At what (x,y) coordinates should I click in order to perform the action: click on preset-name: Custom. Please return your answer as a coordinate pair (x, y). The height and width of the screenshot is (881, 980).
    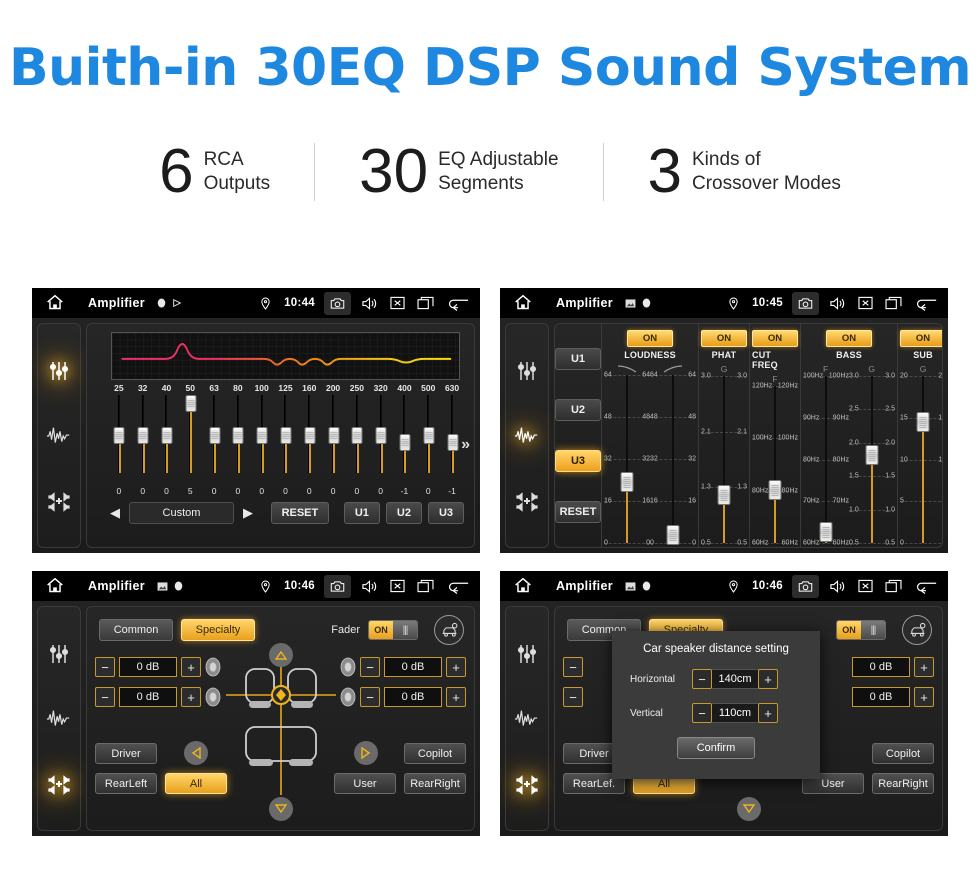
    Looking at the image, I should click on (181, 513).